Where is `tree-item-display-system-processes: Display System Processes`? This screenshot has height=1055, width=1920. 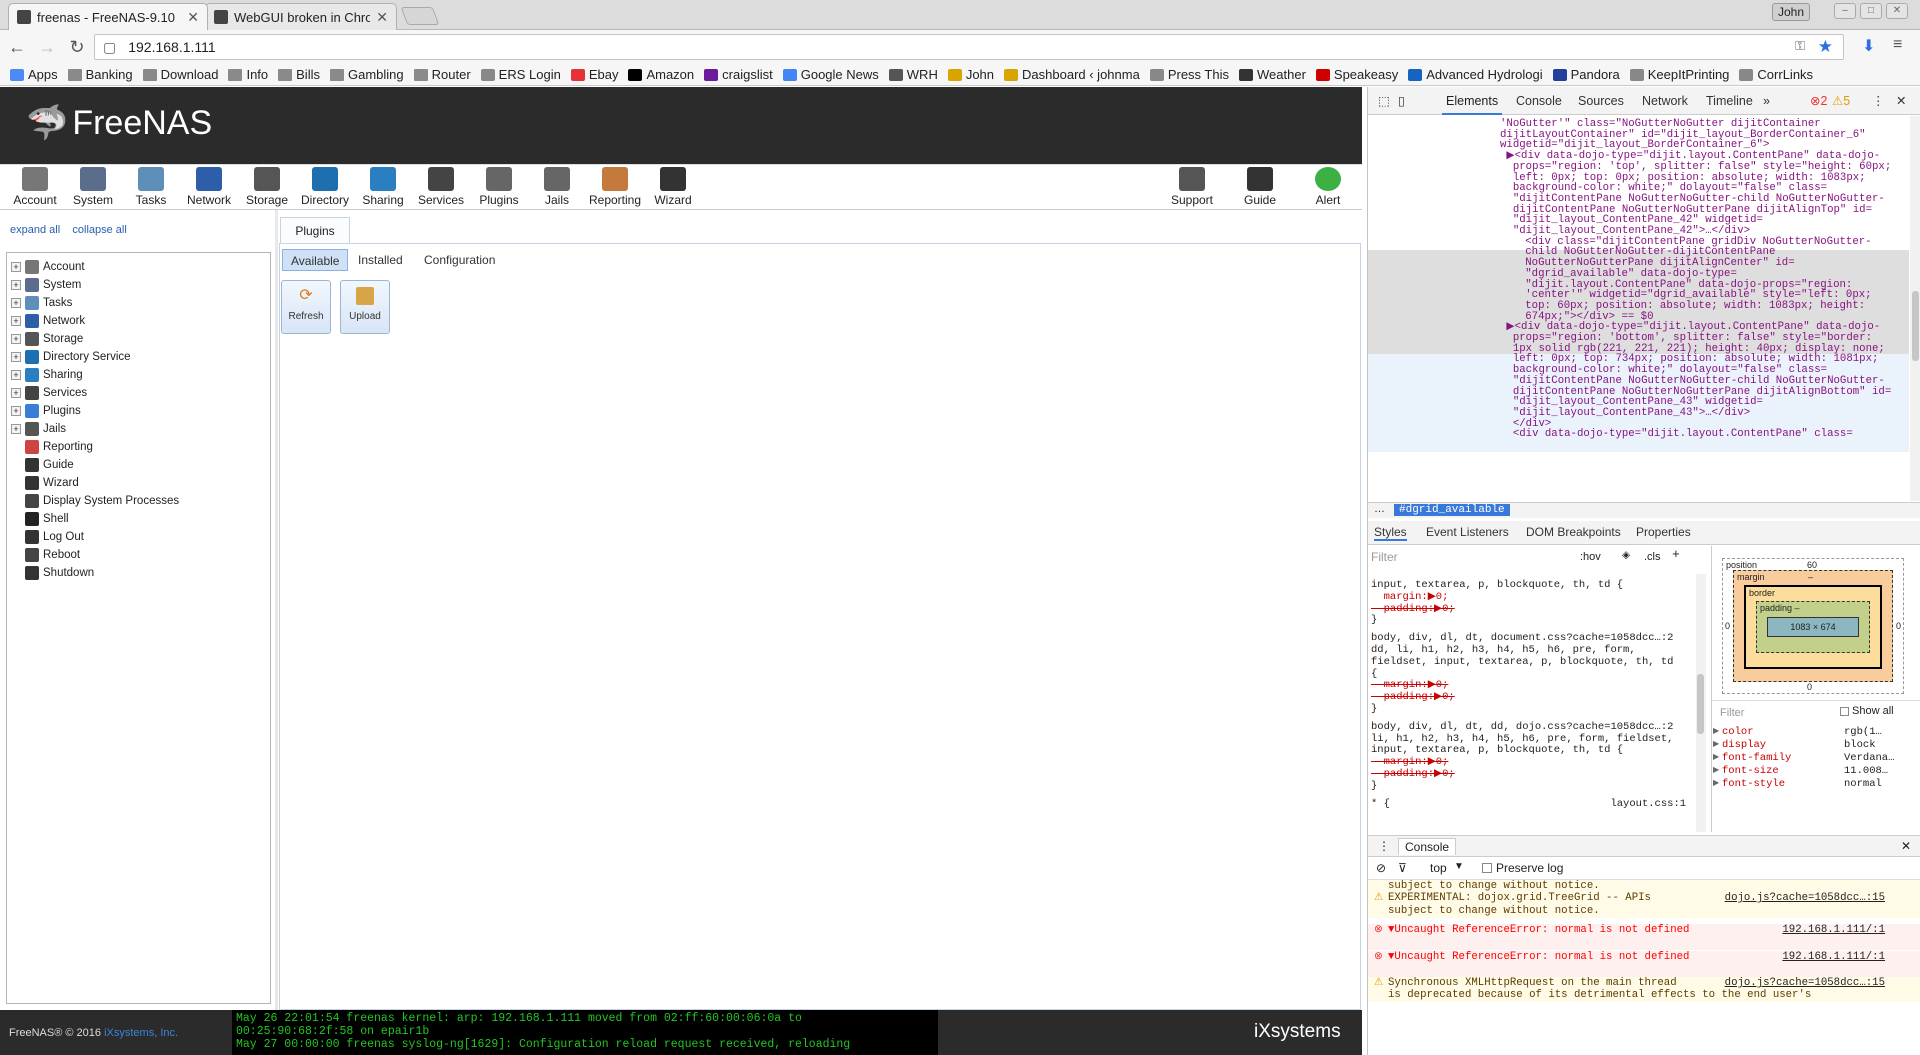
tree-item-display-system-processes: Display System Processes is located at coordinates (95, 501).